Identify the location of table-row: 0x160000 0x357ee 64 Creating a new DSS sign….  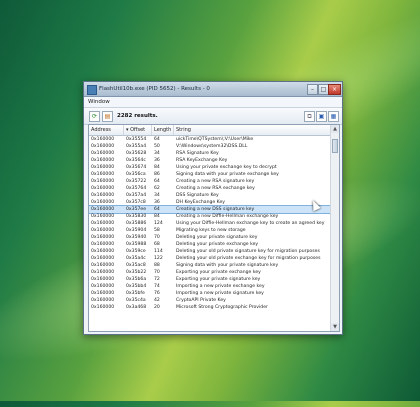
(210, 209).